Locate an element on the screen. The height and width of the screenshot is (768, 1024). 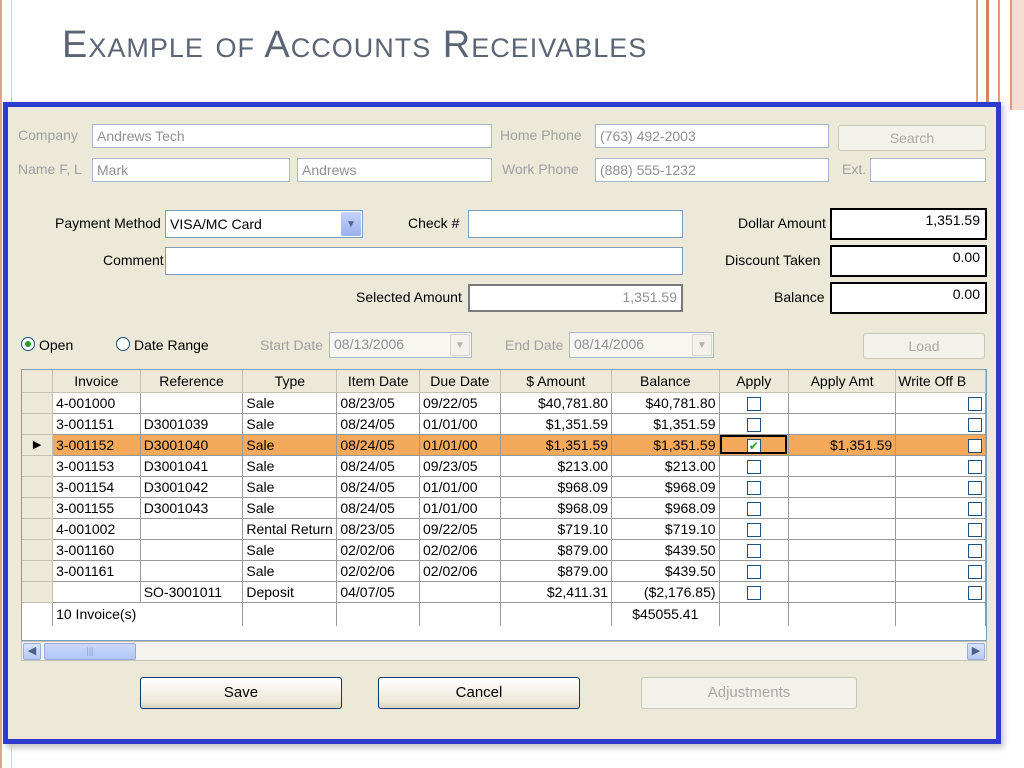
ext-label: Ext. is located at coordinates (854, 169).